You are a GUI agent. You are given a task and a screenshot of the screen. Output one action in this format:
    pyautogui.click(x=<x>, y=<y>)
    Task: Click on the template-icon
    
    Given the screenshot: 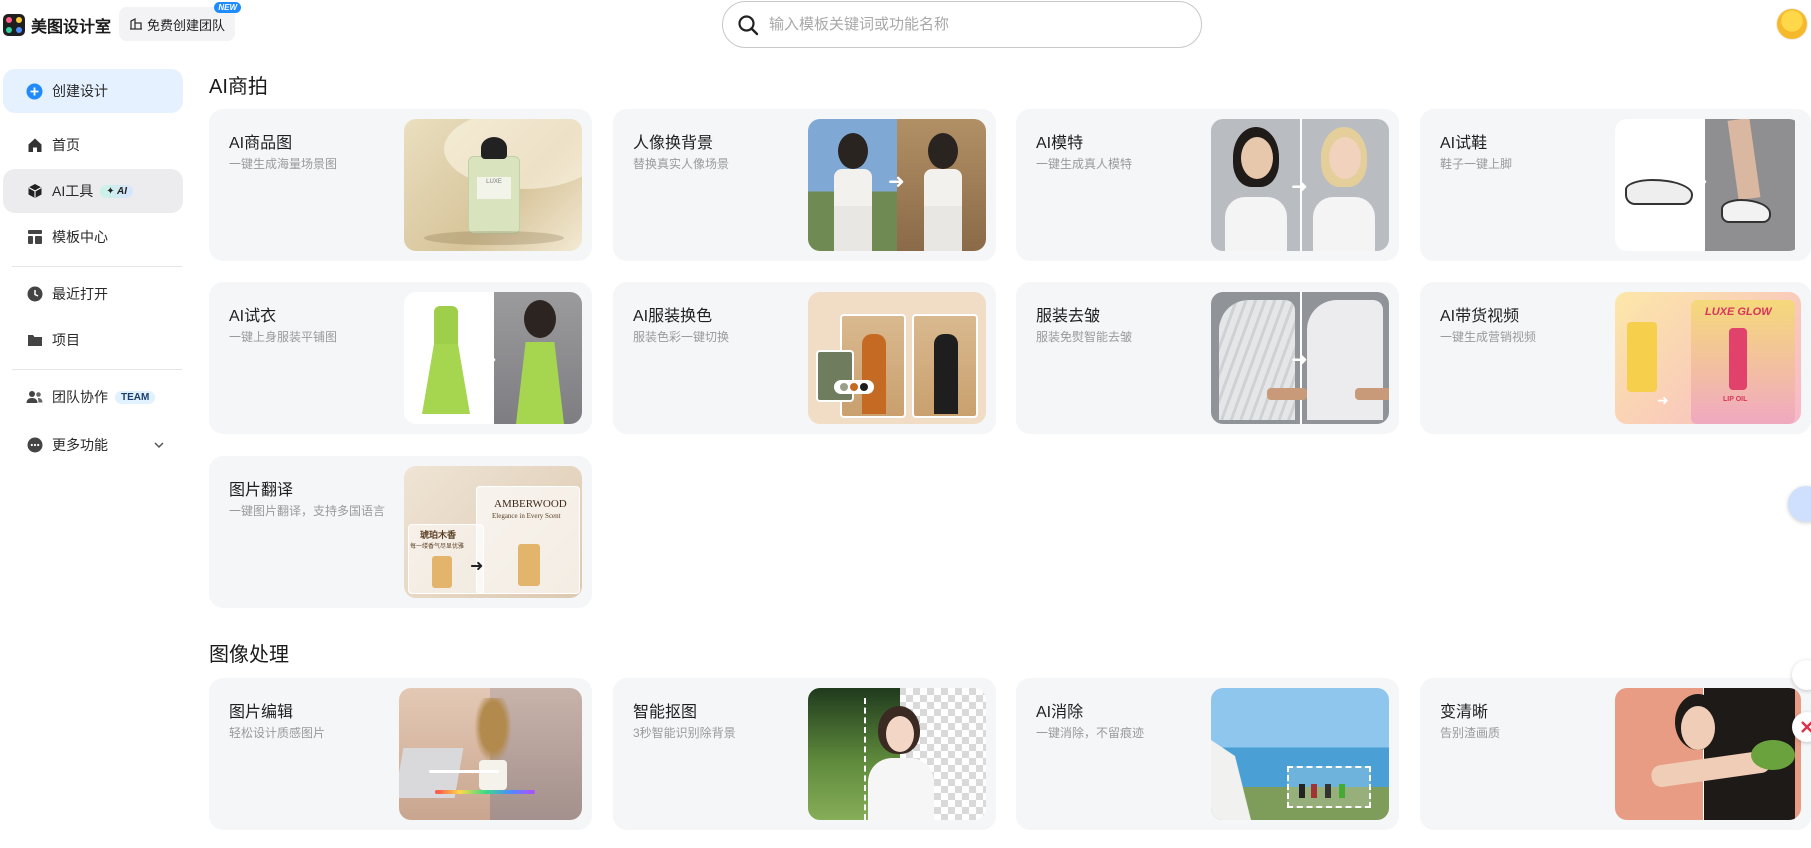 What is the action you would take?
    pyautogui.click(x=34, y=237)
    